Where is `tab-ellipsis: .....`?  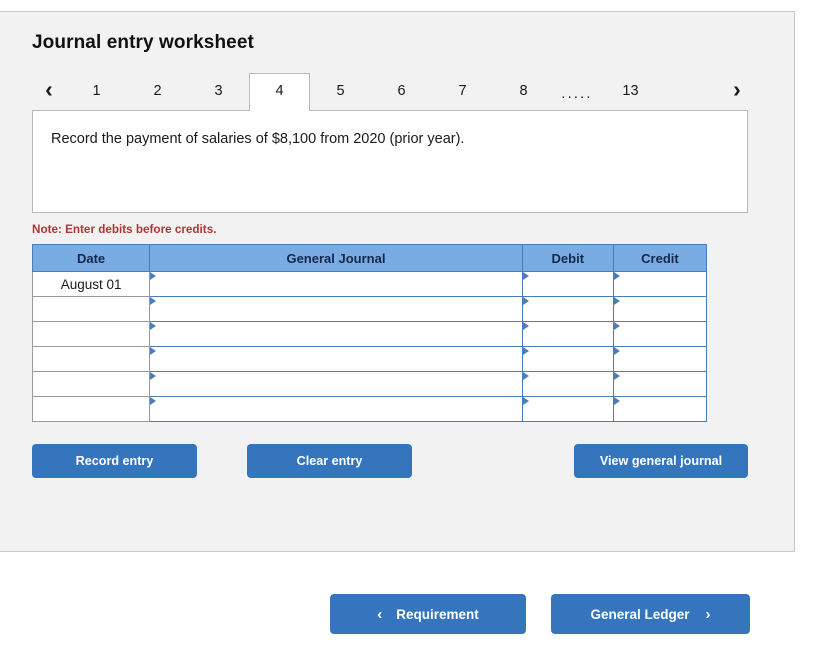 tab-ellipsis: ..... is located at coordinates (577, 94).